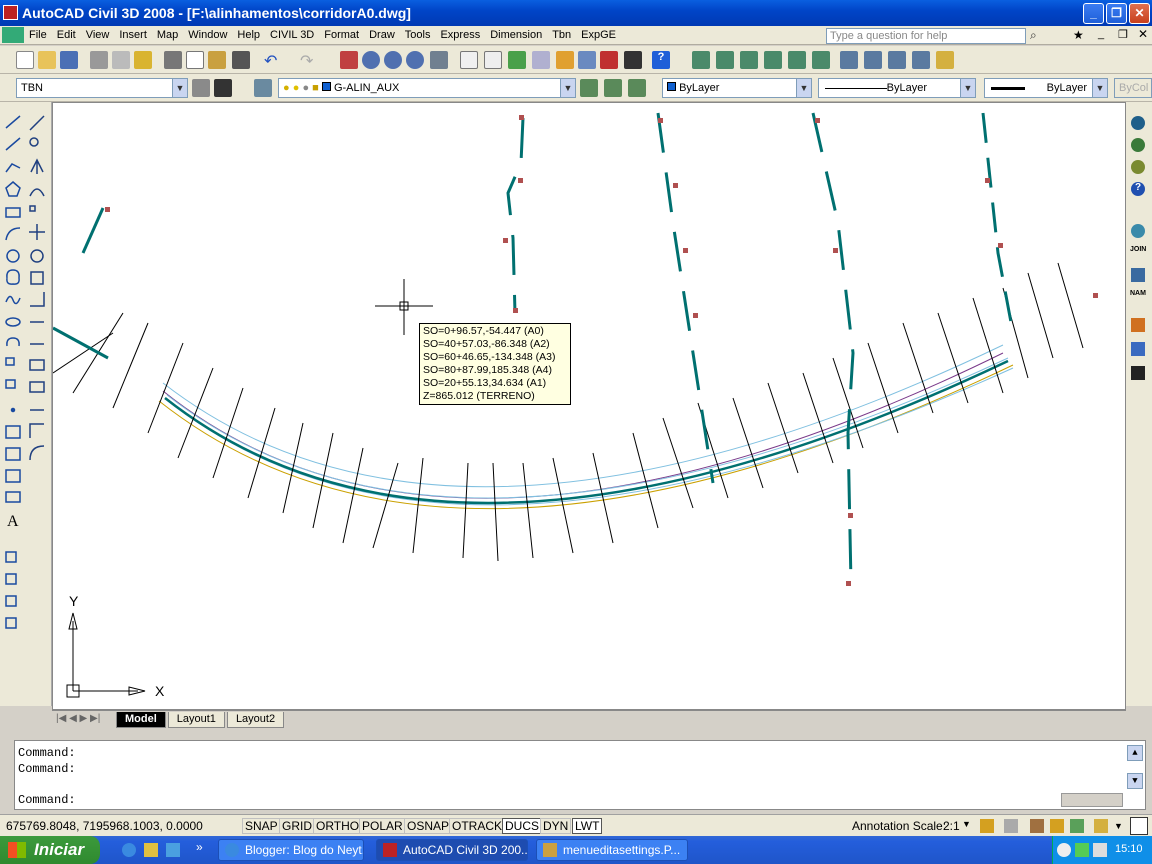  I want to click on volume-icon, so click(1100, 850).